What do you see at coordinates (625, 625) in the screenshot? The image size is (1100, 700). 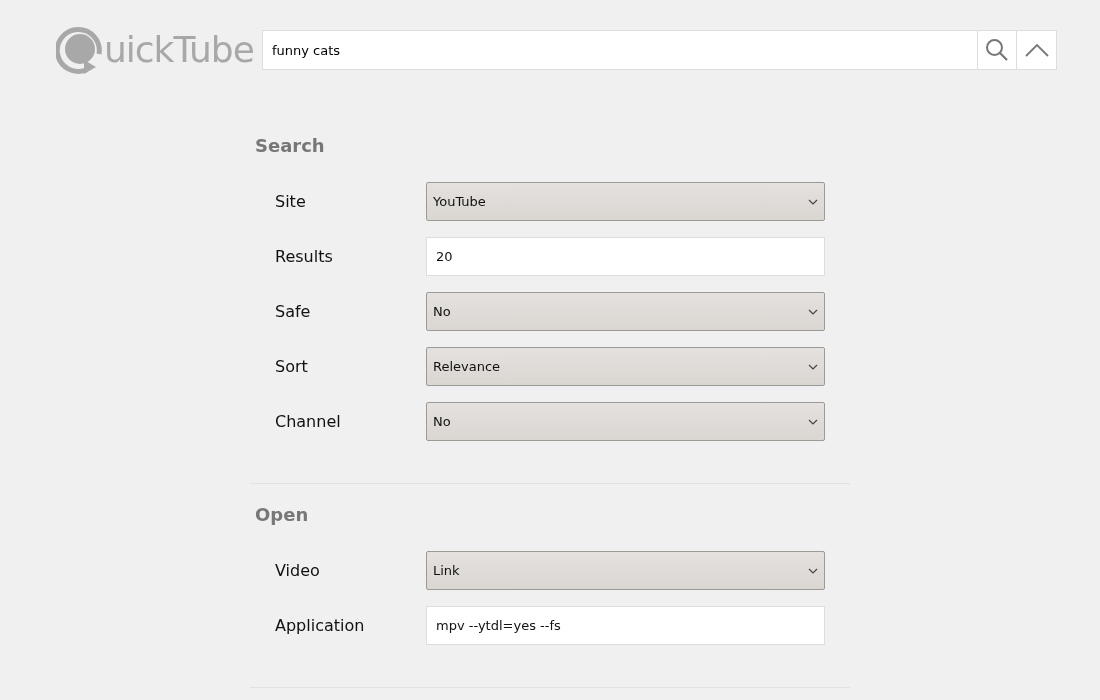 I see `input-field: mpv --ytdl=yes --fs` at bounding box center [625, 625].